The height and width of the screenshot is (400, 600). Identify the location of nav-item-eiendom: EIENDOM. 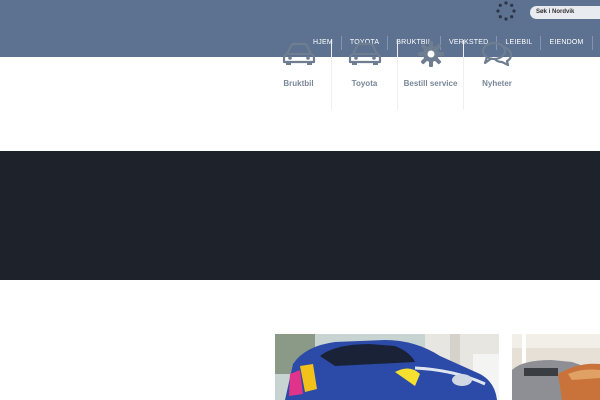
(567, 43).